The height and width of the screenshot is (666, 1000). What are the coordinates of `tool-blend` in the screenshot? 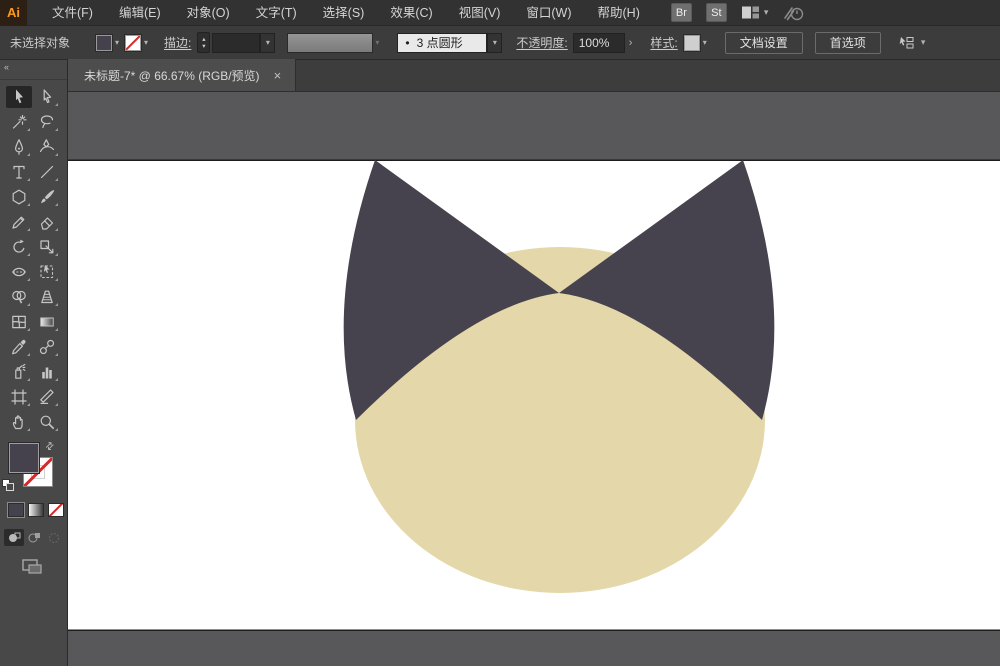 It's located at (47, 347).